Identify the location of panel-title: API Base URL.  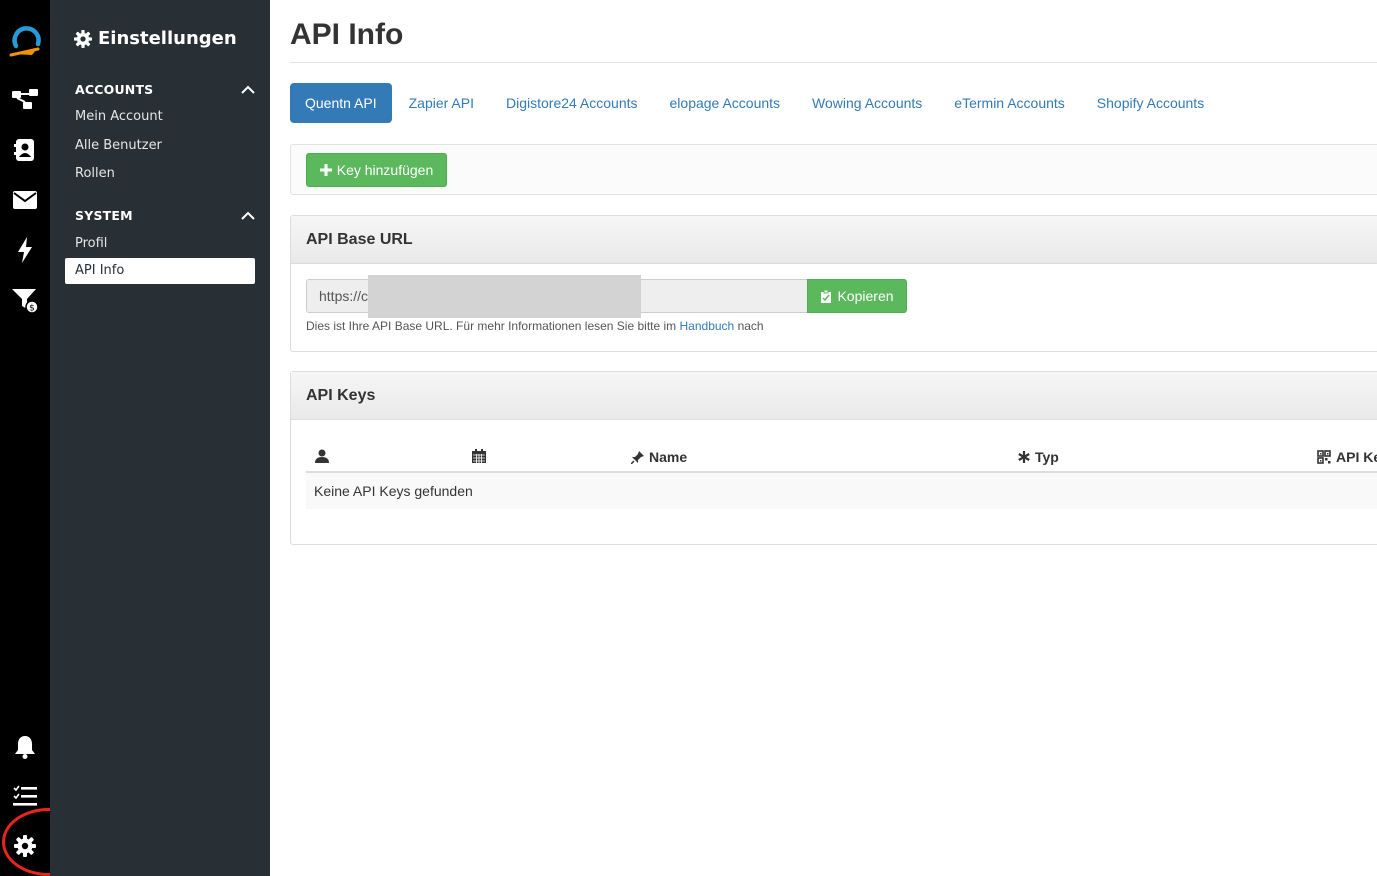
(834, 240).